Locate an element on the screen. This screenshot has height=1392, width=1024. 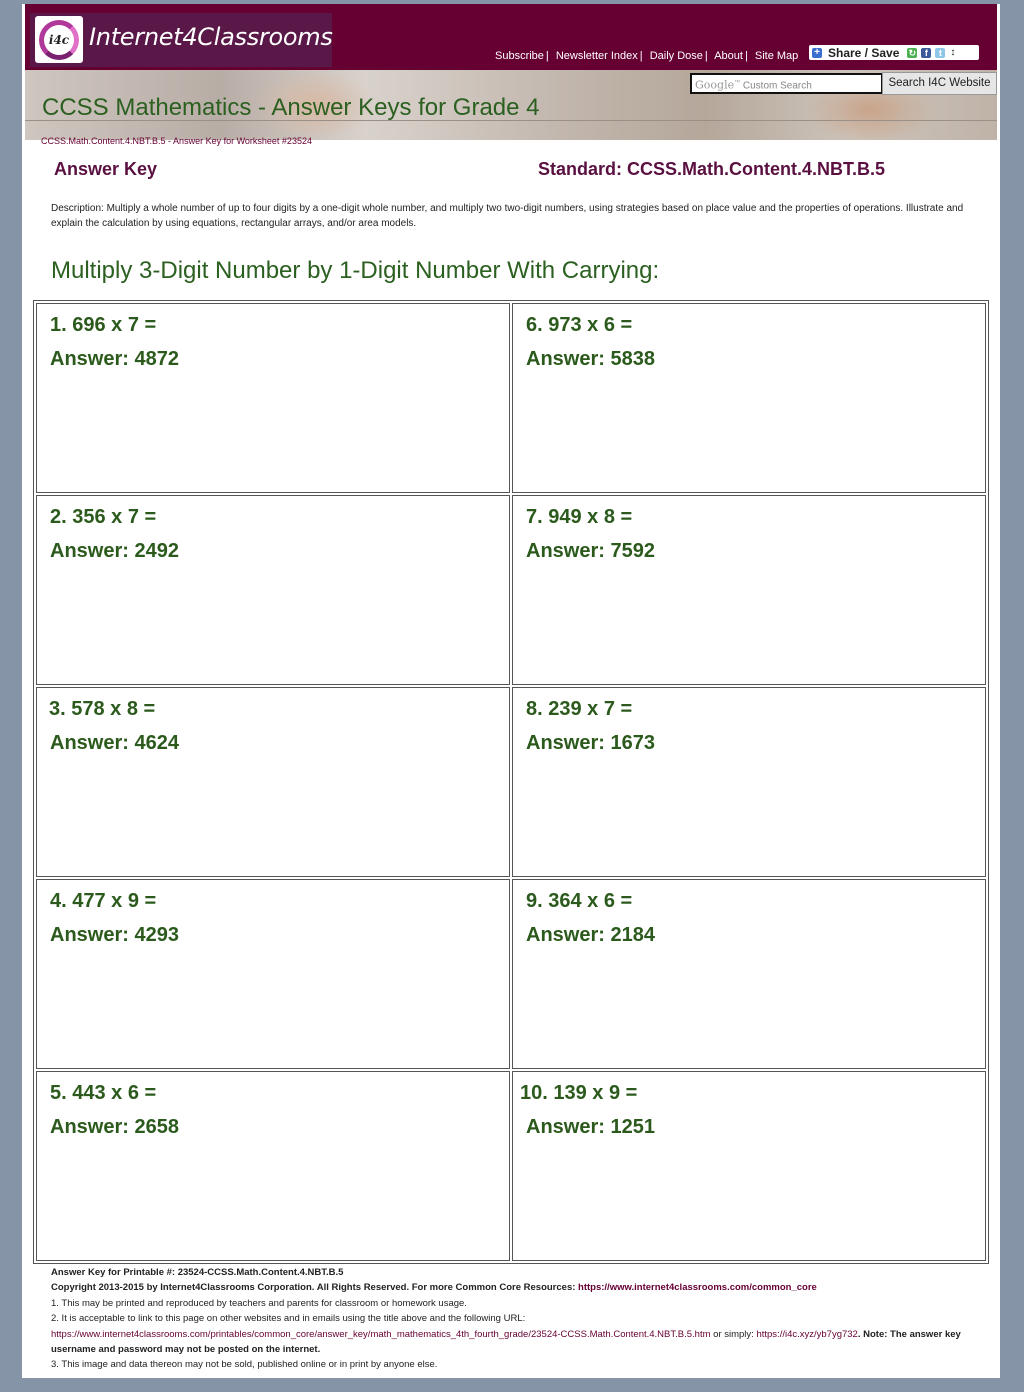
search-input: Google™ Custom Search is located at coordinates (786, 83).